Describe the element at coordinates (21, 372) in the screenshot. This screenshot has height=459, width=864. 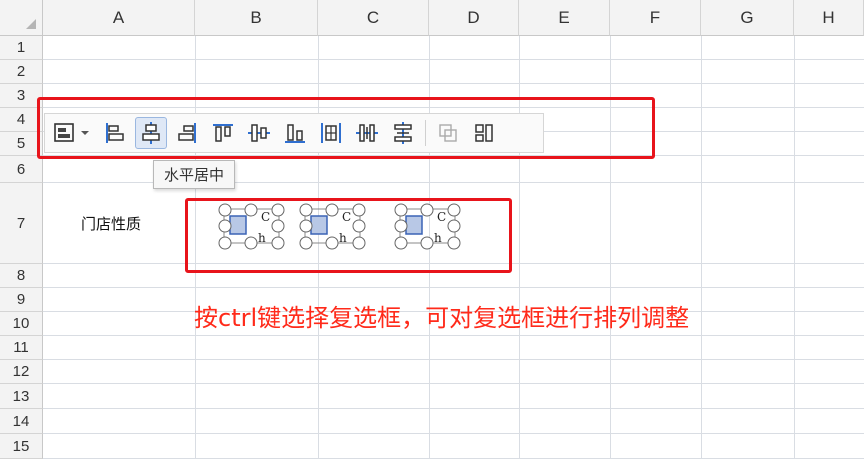
I see `row-header-12: 12` at that location.